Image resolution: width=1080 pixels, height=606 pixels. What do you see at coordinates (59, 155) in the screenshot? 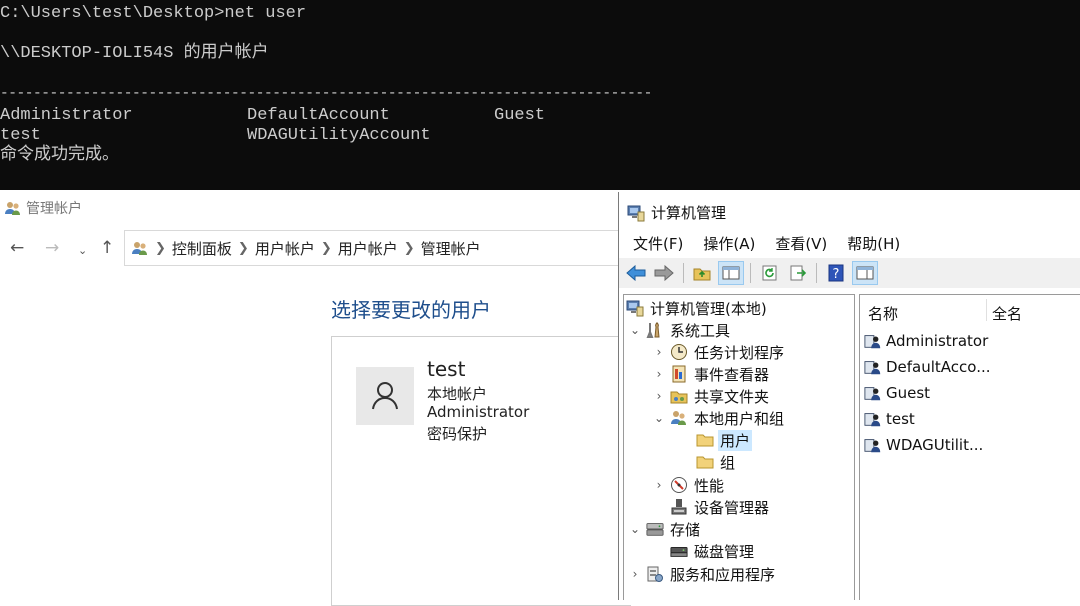
I see `console-done-line: 命令成功完成。` at bounding box center [59, 155].